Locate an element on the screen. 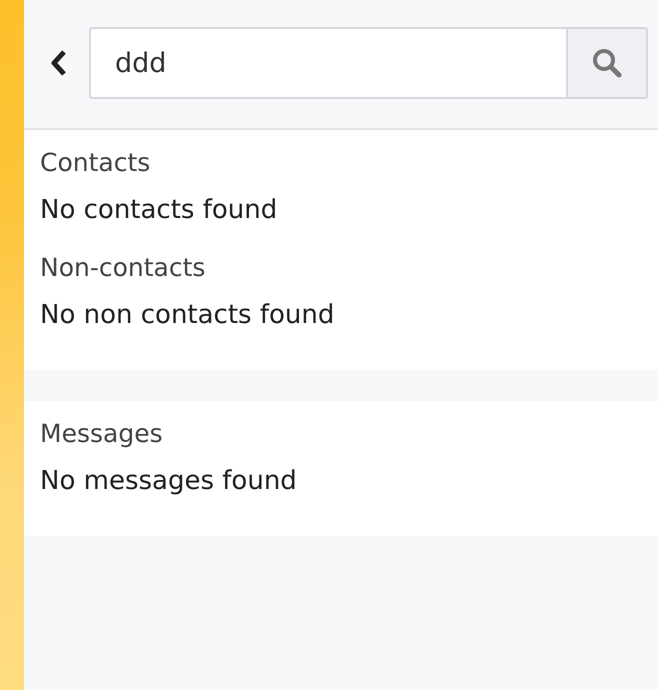 This screenshot has width=658, height=690. search-field: ddd is located at coordinates (327, 63).